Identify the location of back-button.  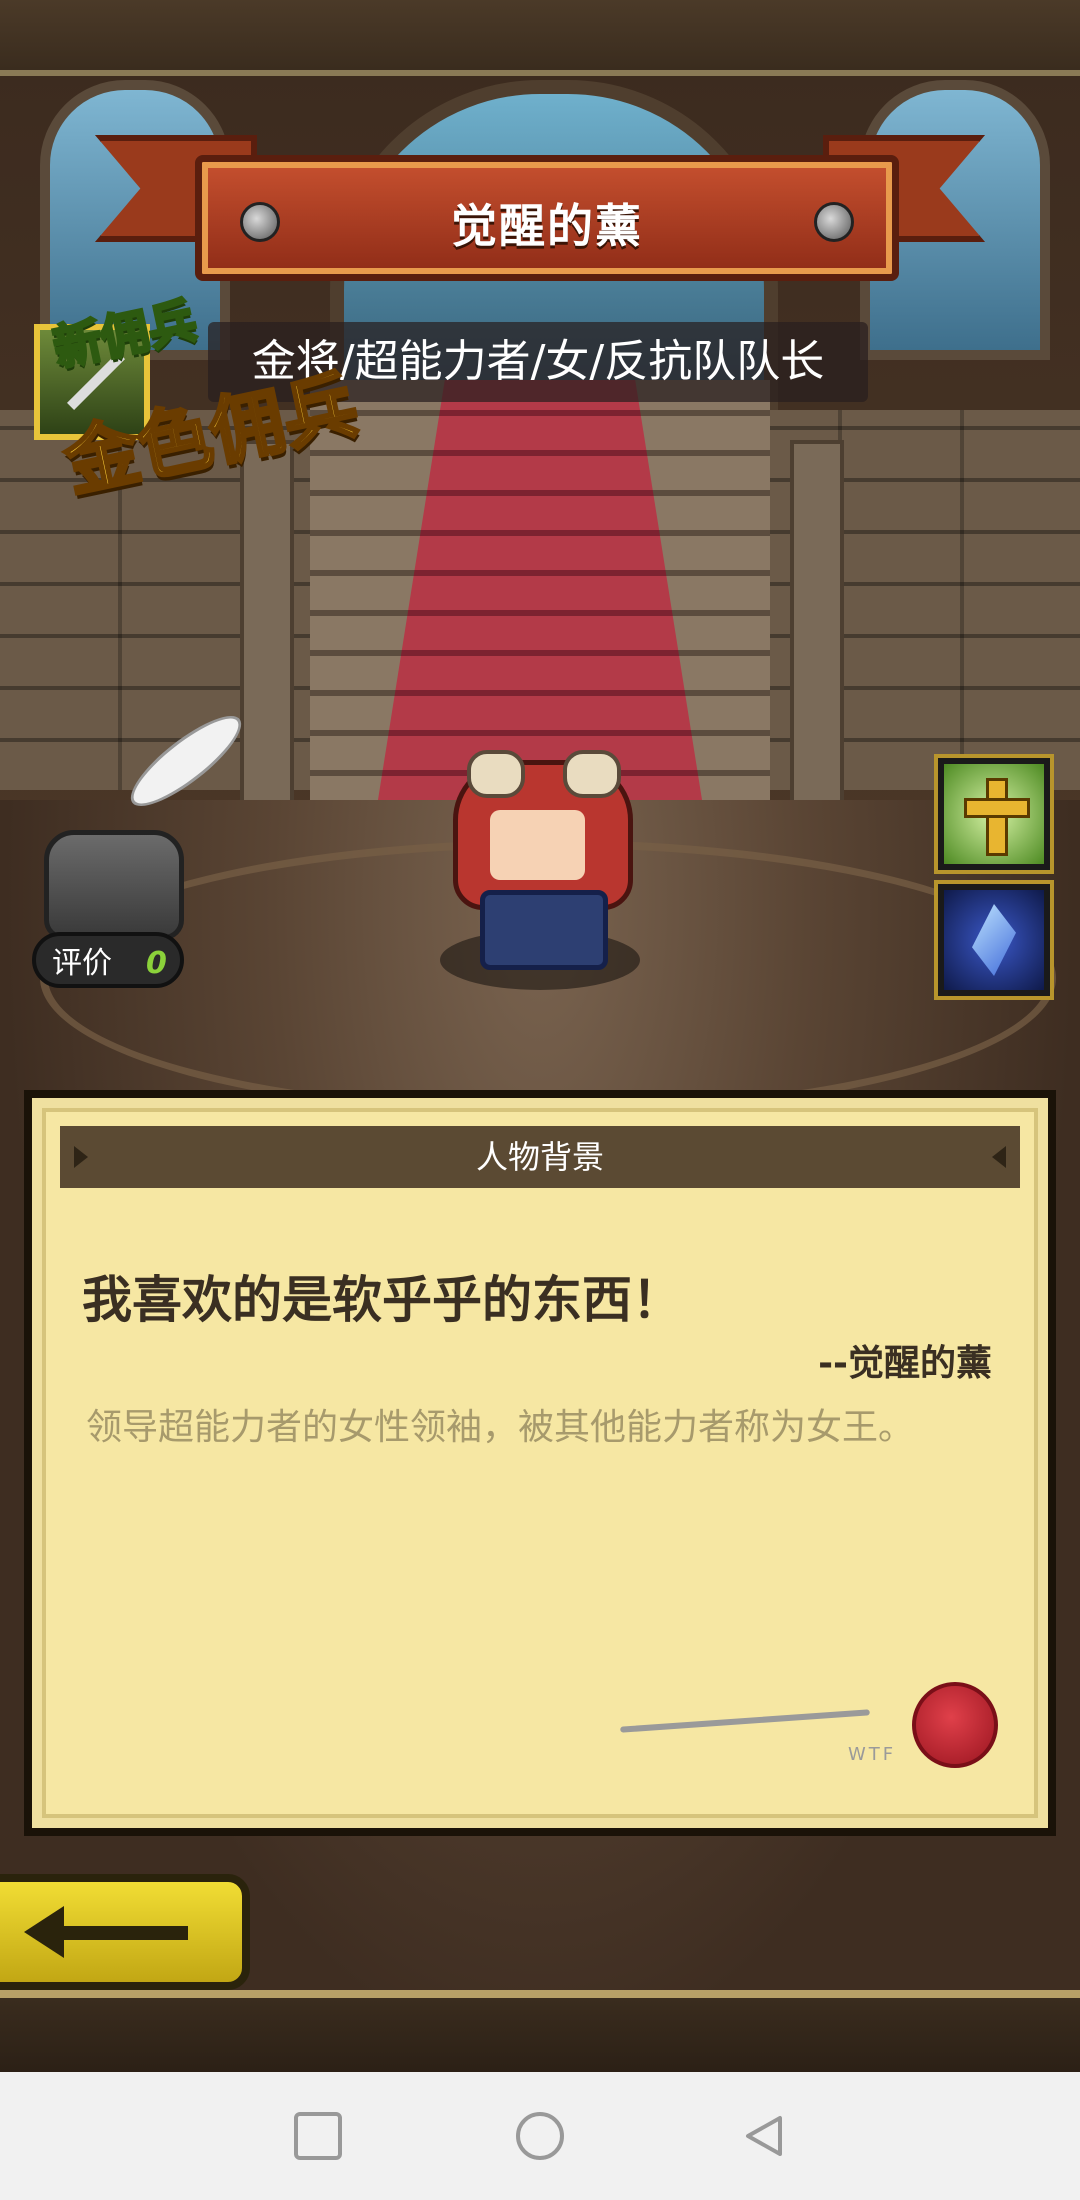
(125, 1932).